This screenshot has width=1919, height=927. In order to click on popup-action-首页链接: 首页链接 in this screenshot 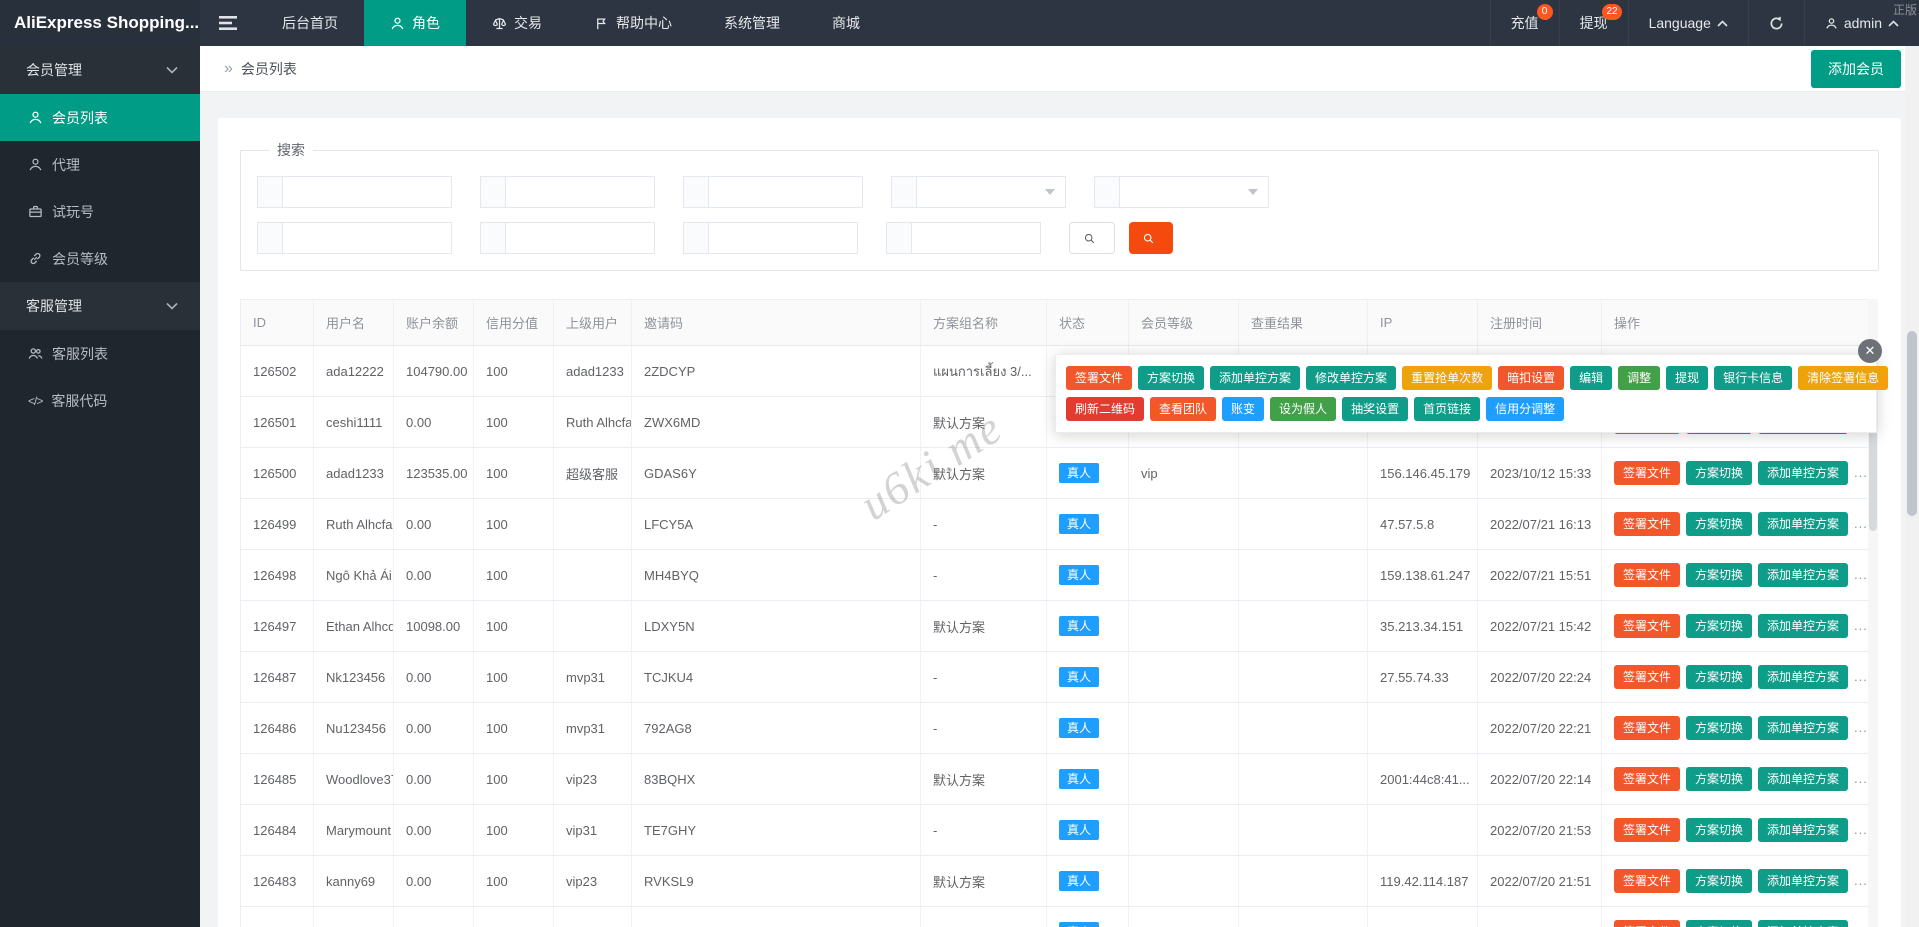, I will do `click(1447, 409)`.